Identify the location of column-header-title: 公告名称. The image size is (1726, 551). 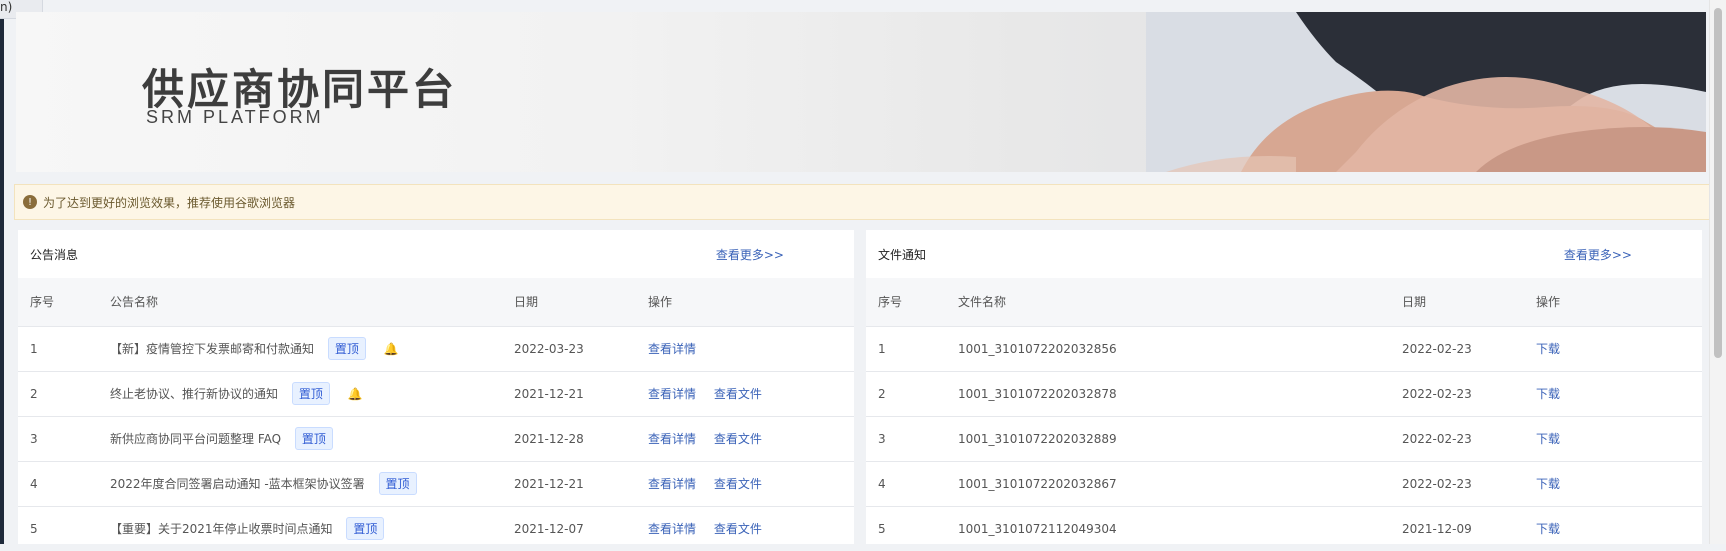
(134, 302).